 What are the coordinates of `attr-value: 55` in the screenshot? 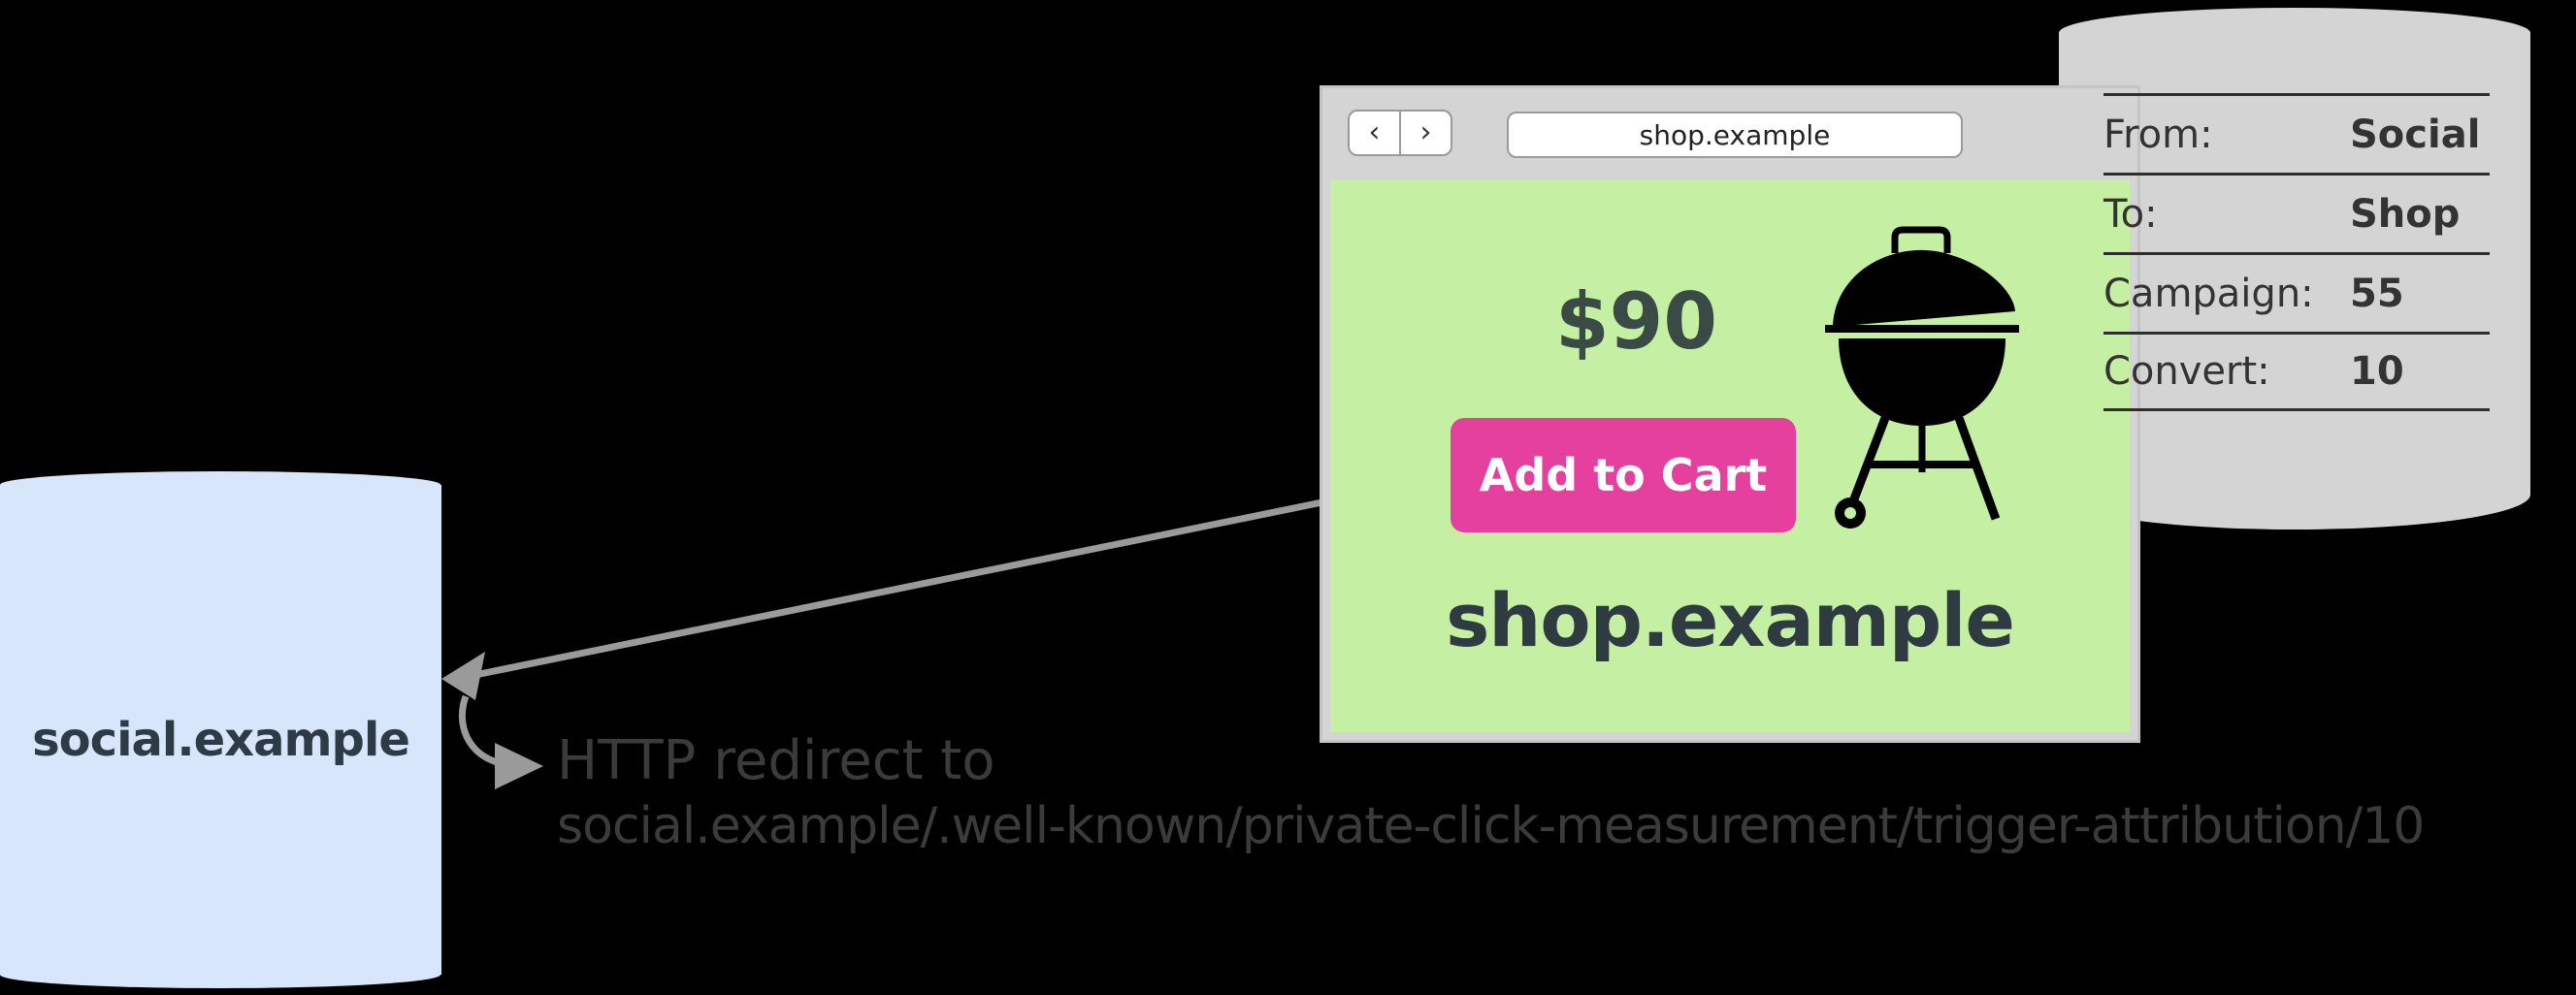 It's located at (2377, 293).